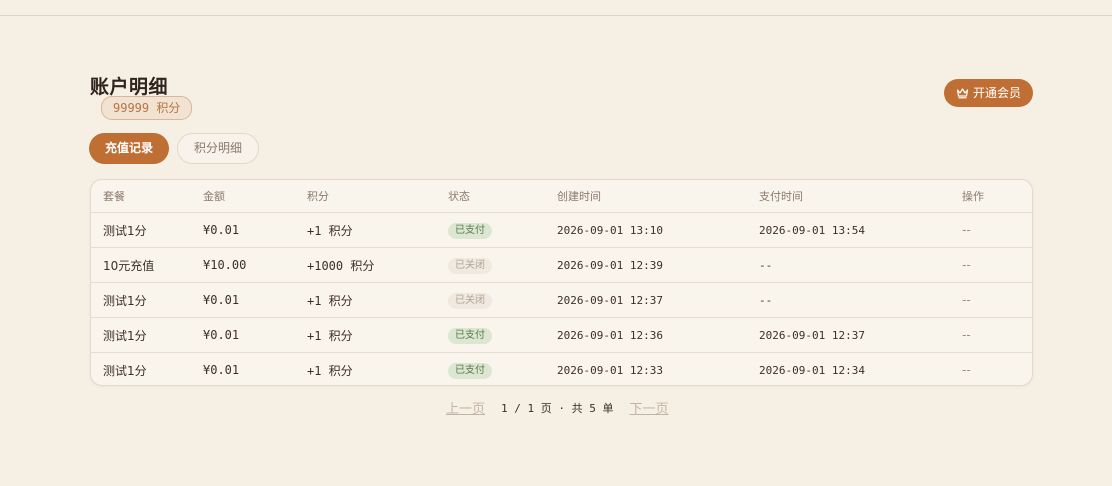 This screenshot has width=1112, height=486. What do you see at coordinates (996, 93) in the screenshot?
I see `open-vip-label: 开通会员` at bounding box center [996, 93].